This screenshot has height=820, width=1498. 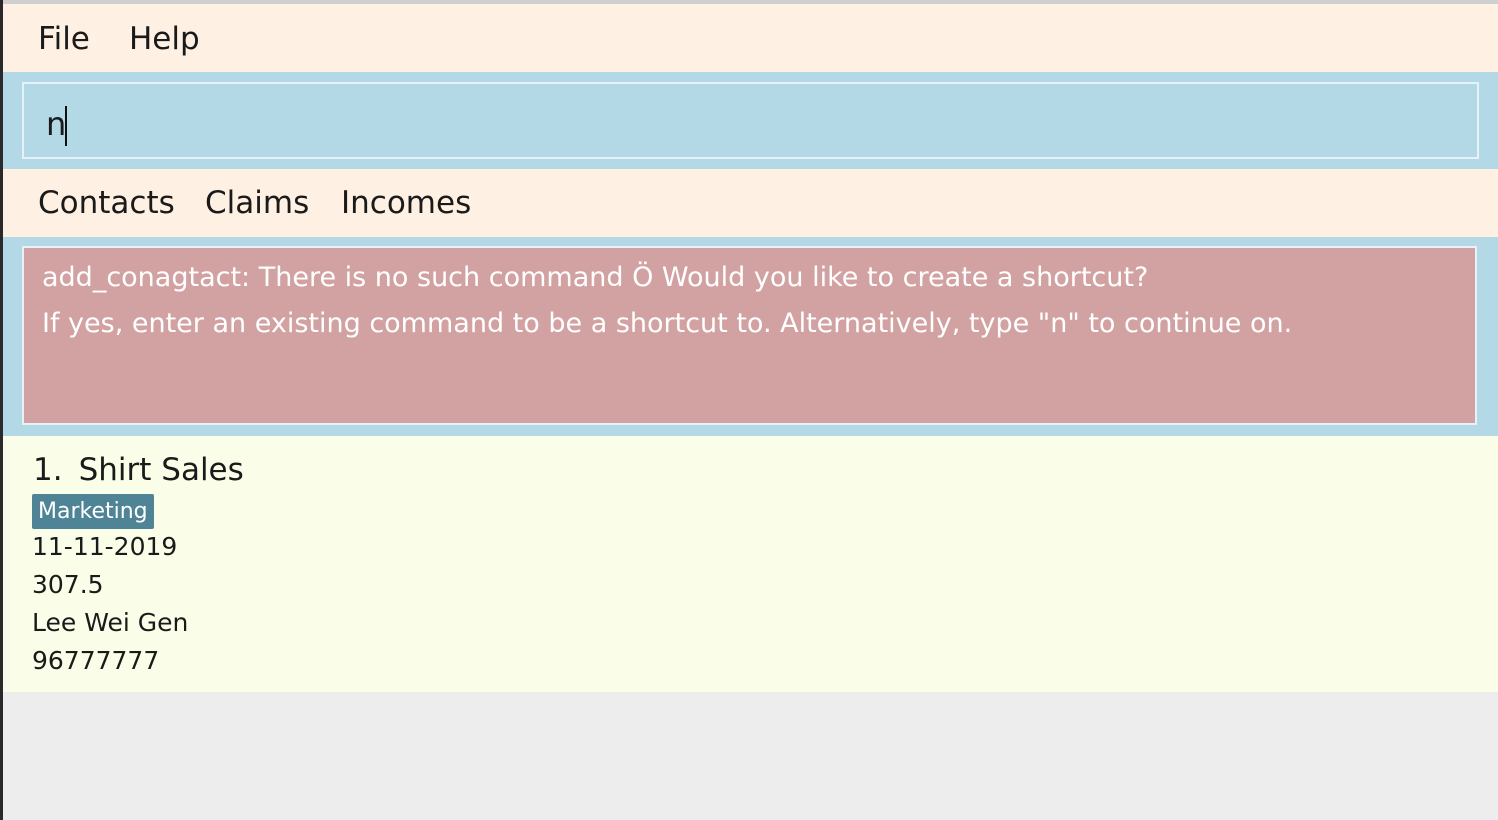 I want to click on menu-file: File, so click(x=64, y=39).